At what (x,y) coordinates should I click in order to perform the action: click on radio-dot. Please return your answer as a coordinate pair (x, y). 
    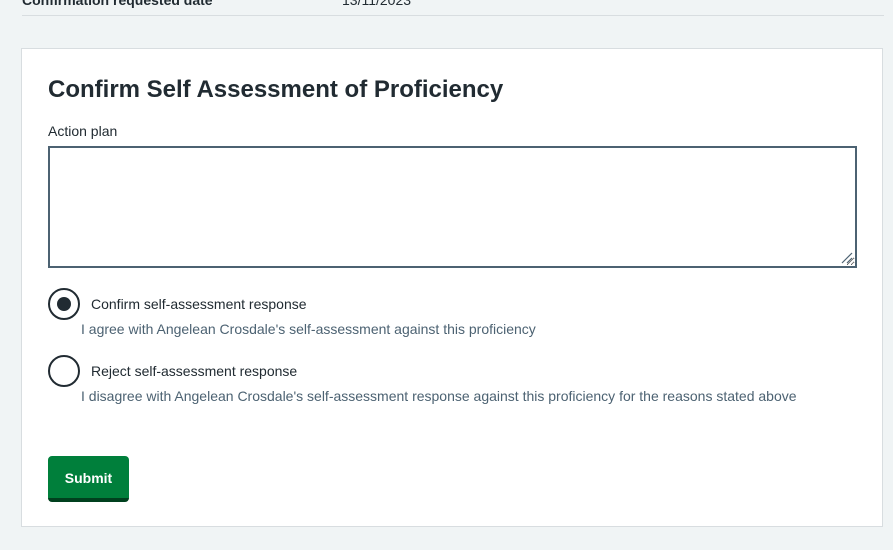
    Looking at the image, I should click on (64, 304).